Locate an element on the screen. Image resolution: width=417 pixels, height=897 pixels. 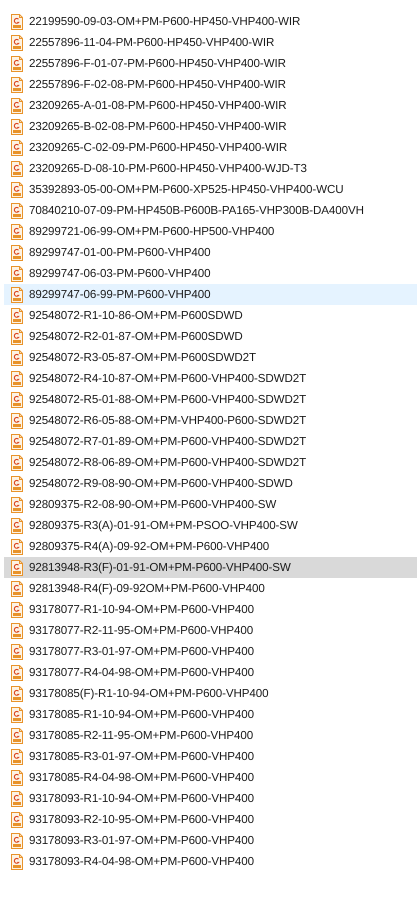
file-name: 23209265-A-01-08-PM-P600-HP450-VHP400-WIR is located at coordinates (158, 105).